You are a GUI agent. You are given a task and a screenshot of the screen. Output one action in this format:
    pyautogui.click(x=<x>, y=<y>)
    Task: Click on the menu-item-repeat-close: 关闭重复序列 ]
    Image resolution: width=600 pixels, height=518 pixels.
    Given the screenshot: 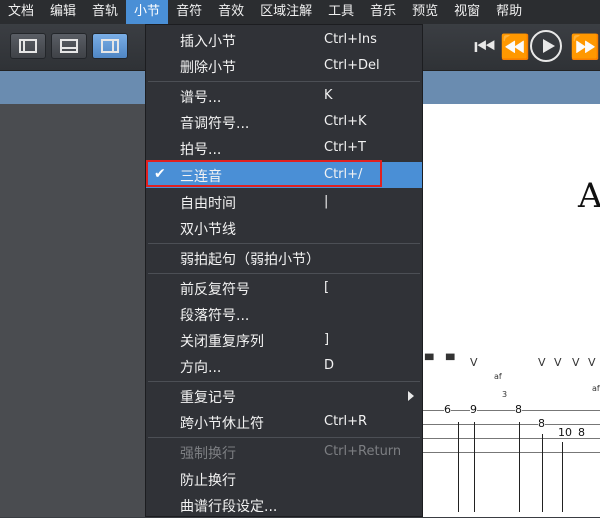 What is the action you would take?
    pyautogui.click(x=284, y=340)
    